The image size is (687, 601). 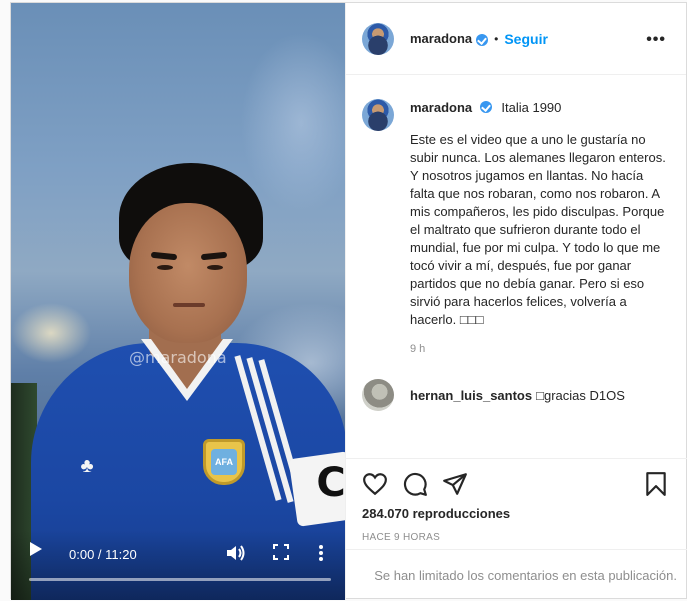 I want to click on caption-username: maradona, so click(x=441, y=107).